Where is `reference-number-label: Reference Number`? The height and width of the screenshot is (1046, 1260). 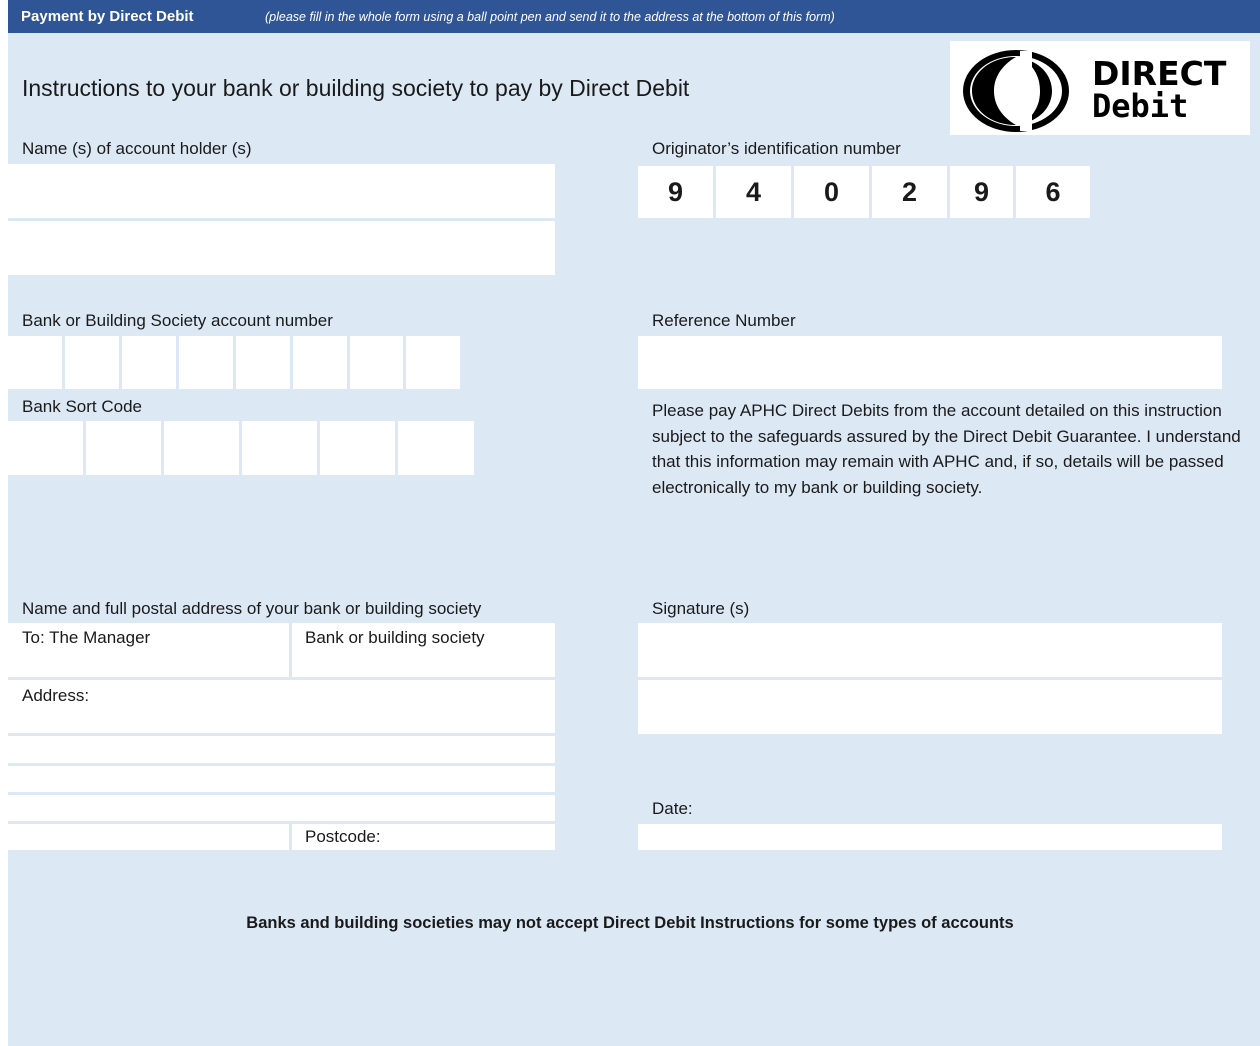 reference-number-label: Reference Number is located at coordinates (724, 320).